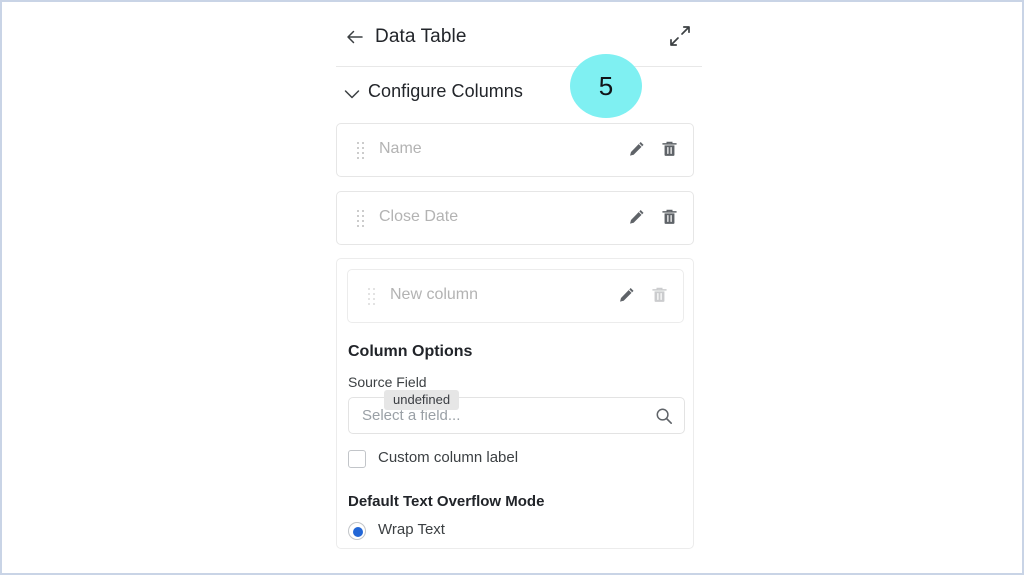 Image resolution: width=1024 pixels, height=575 pixels. What do you see at coordinates (515, 218) in the screenshot?
I see `table-row: Close Date` at bounding box center [515, 218].